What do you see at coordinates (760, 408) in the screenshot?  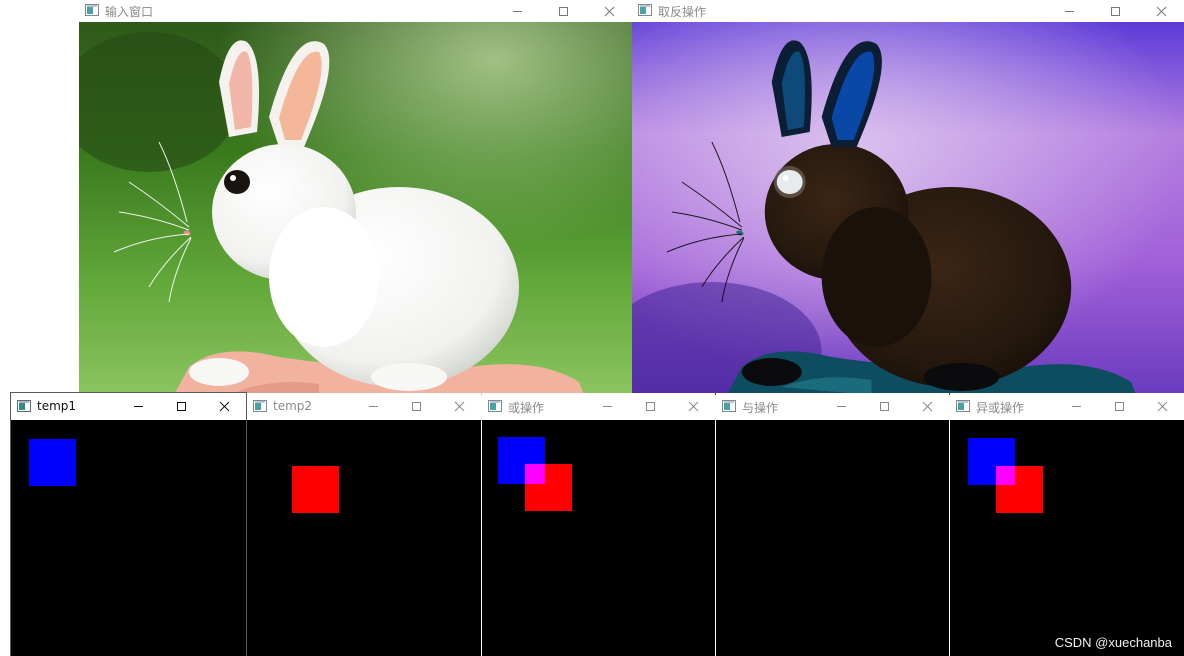 I see `and-window-title: 与操作` at bounding box center [760, 408].